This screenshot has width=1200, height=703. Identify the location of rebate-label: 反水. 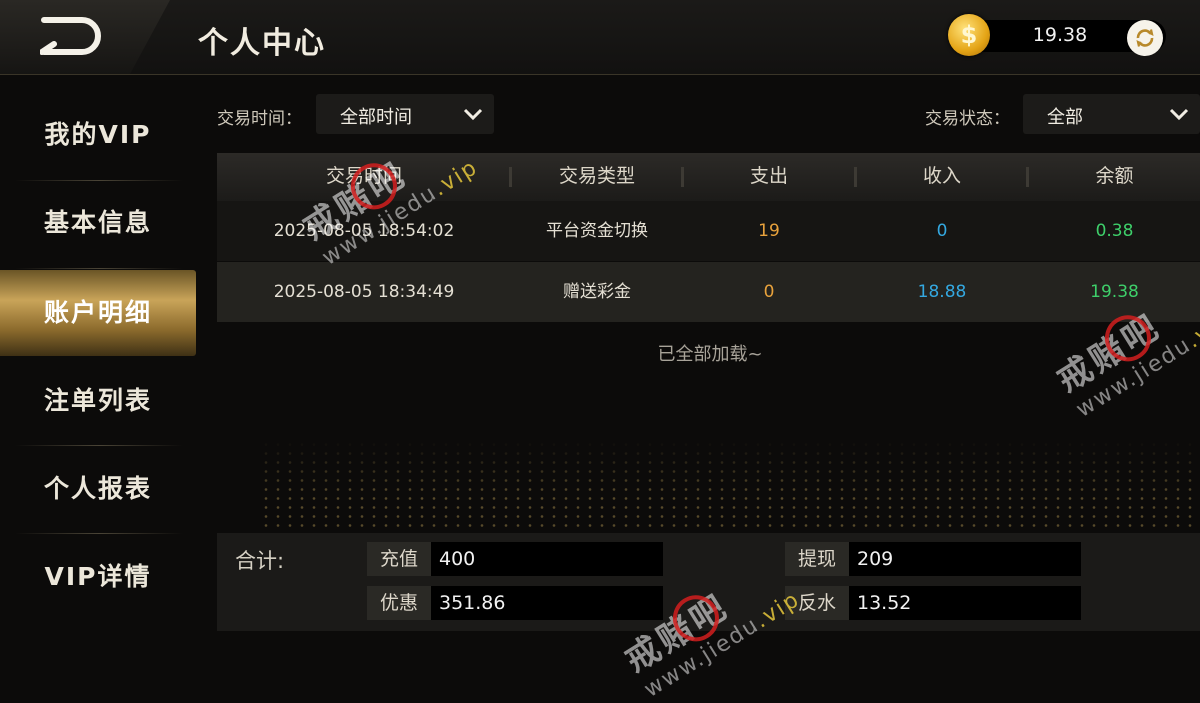
(817, 603).